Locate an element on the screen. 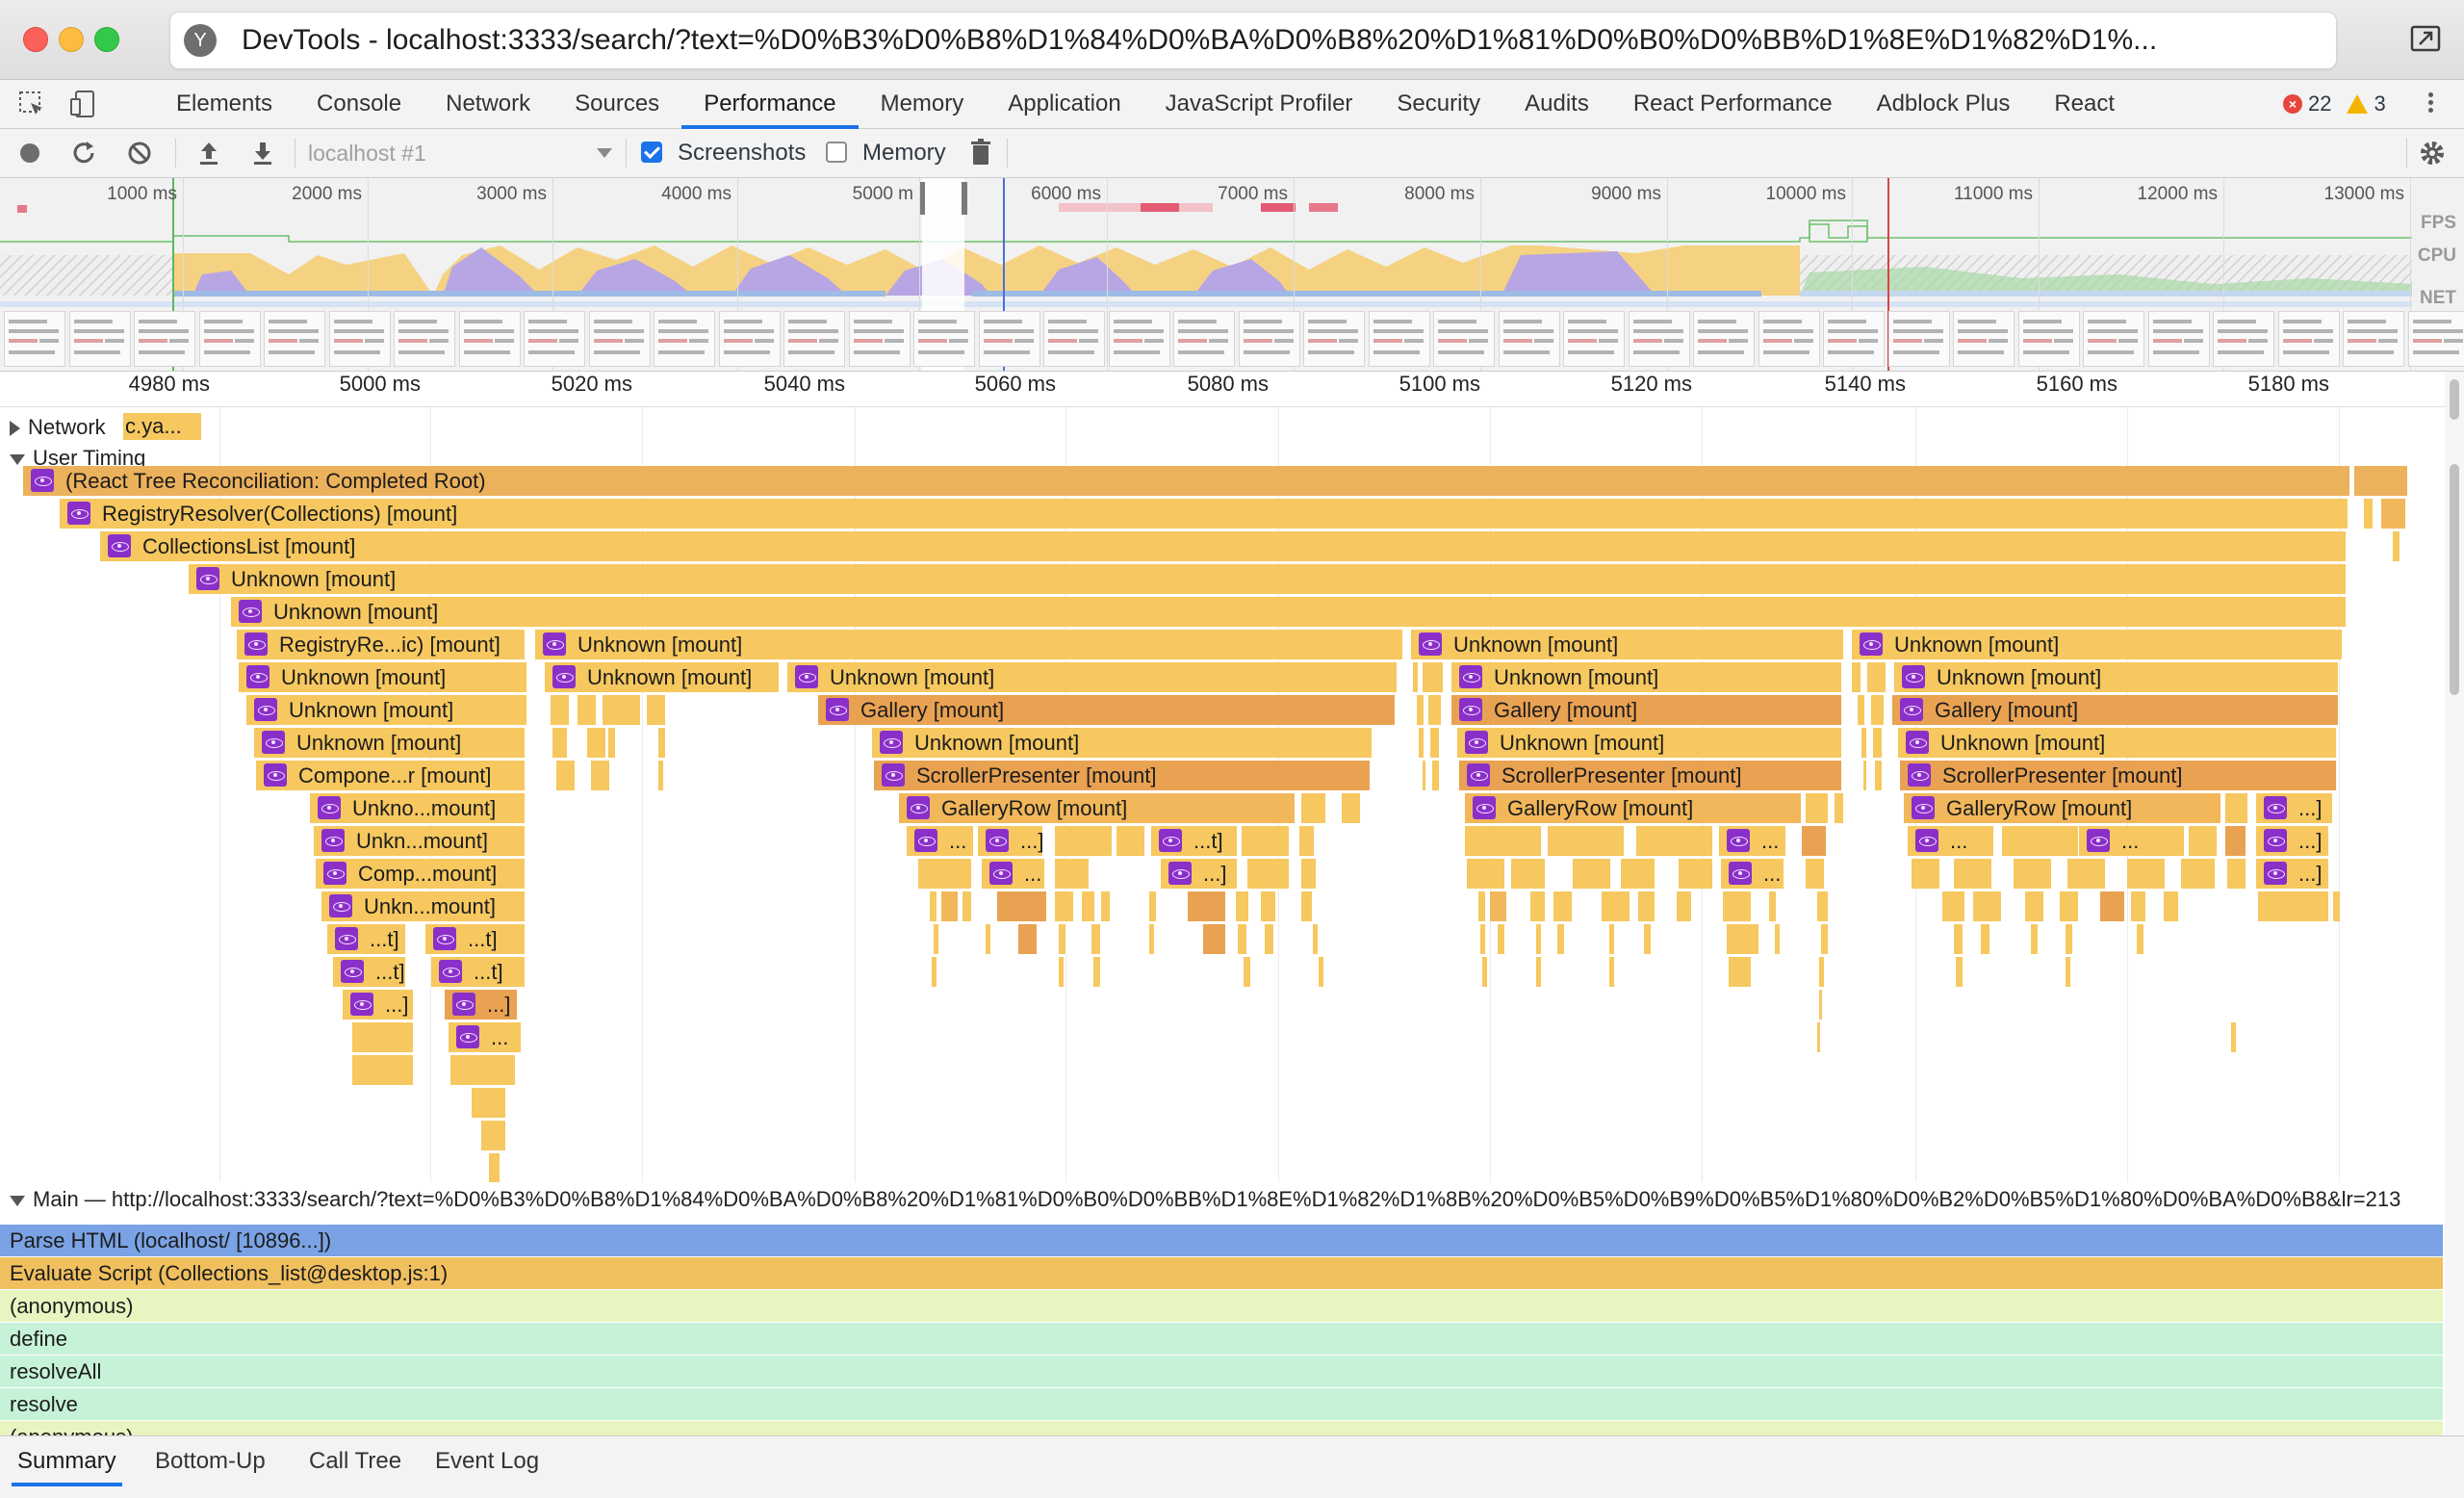  flame-bar-scroller: ScrollerPresenter [mount] is located at coordinates (1650, 775).